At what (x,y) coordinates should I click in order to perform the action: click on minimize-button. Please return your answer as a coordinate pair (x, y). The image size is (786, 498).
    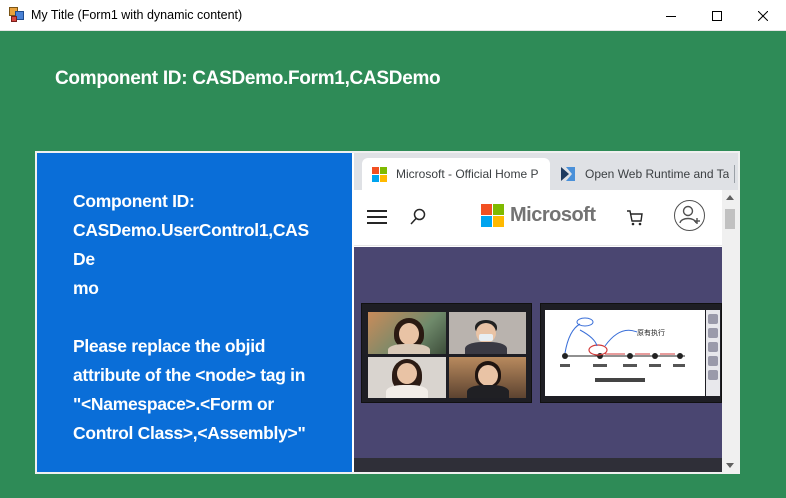
    Looking at the image, I should click on (671, 15).